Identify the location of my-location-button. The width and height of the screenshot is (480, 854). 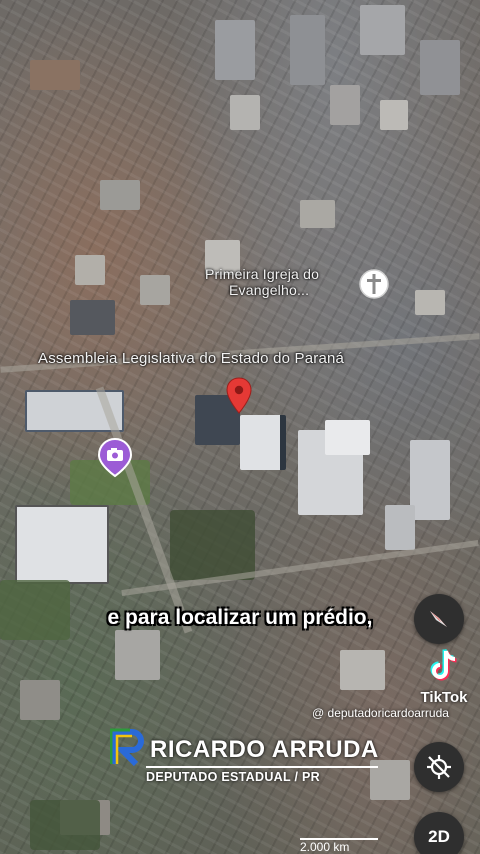
(439, 767).